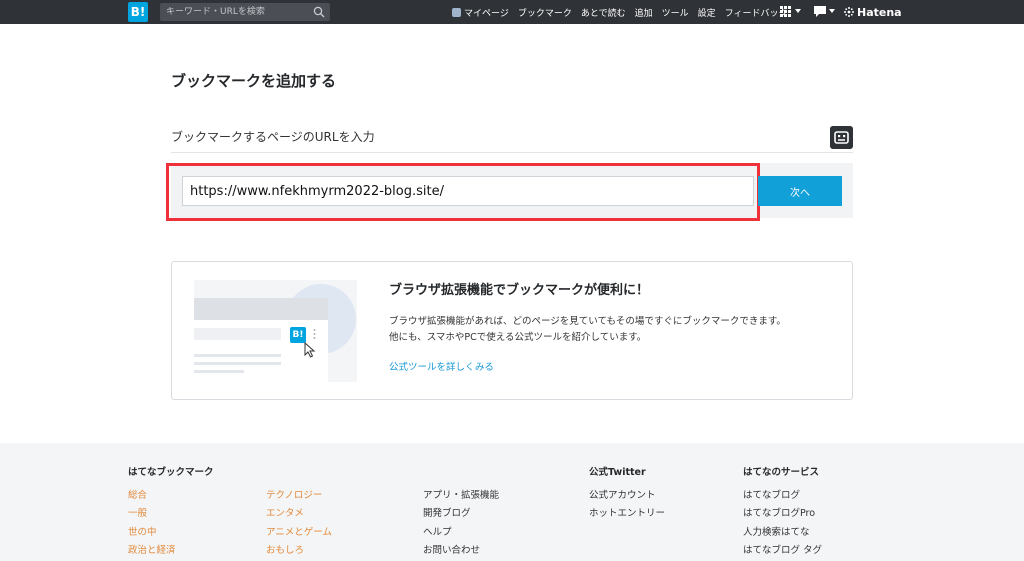 This screenshot has height=561, width=1024. I want to click on illustration-address-field, so click(237, 334).